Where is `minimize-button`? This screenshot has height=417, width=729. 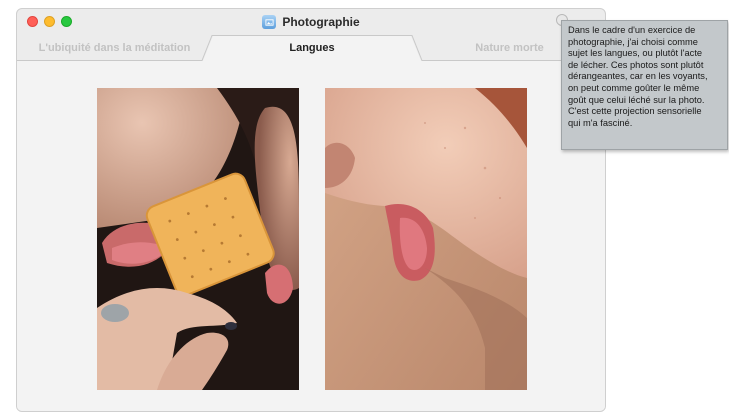
minimize-button is located at coordinates (49, 21).